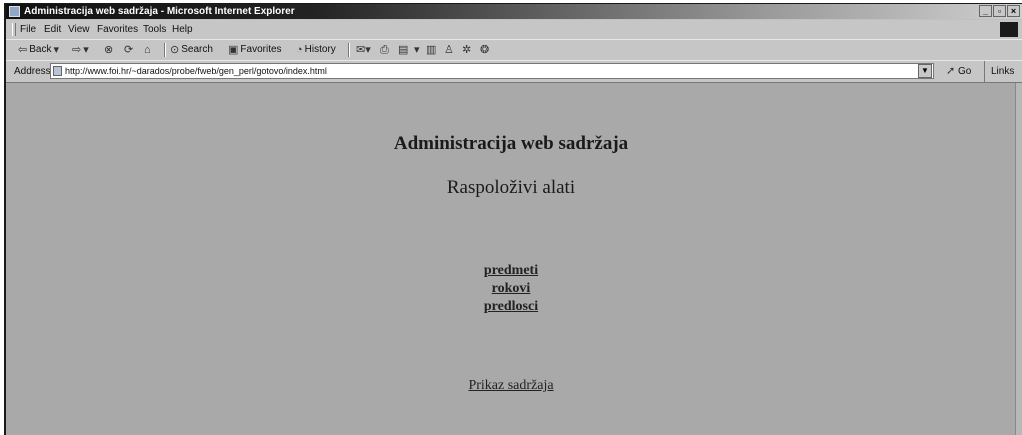 The width and height of the screenshot is (1022, 435). What do you see at coordinates (175, 50) in the screenshot?
I see `search-icon: ⊙` at bounding box center [175, 50].